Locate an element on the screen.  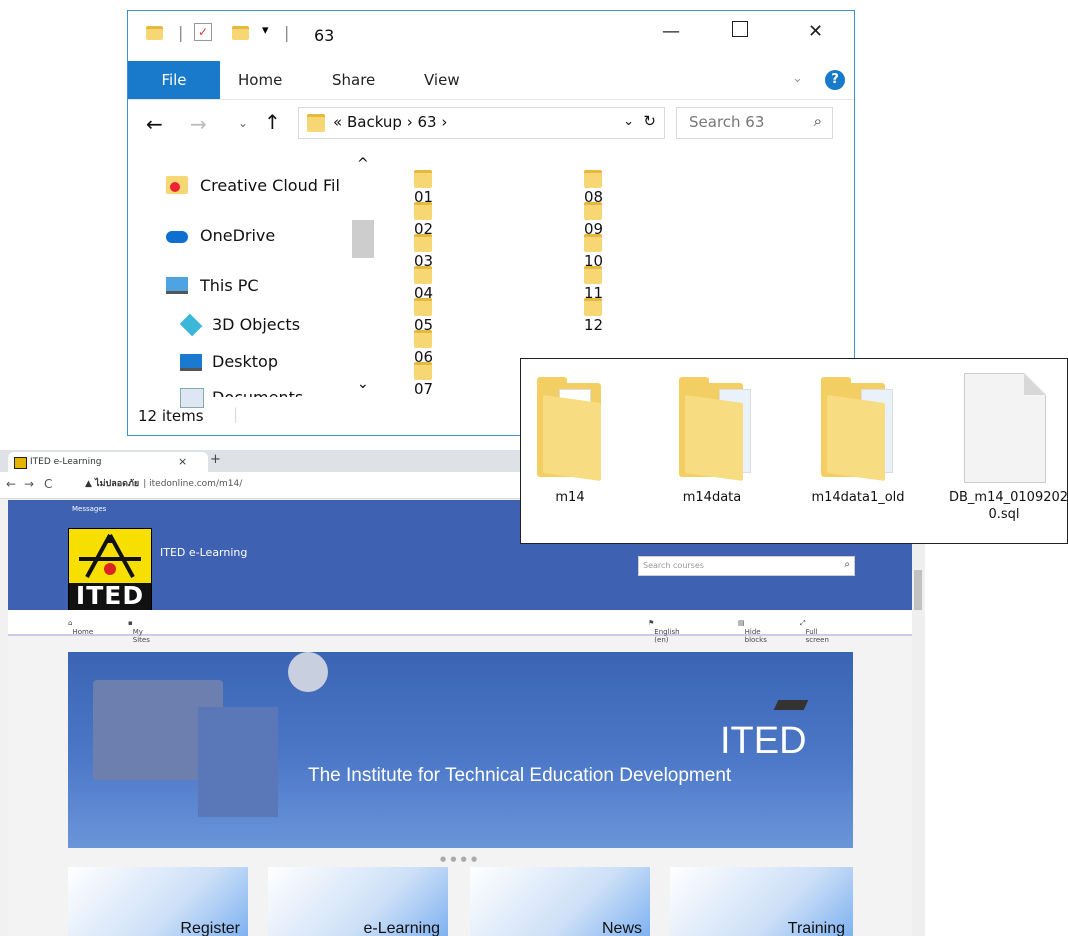
calculator-illustration is located at coordinates (238, 762).